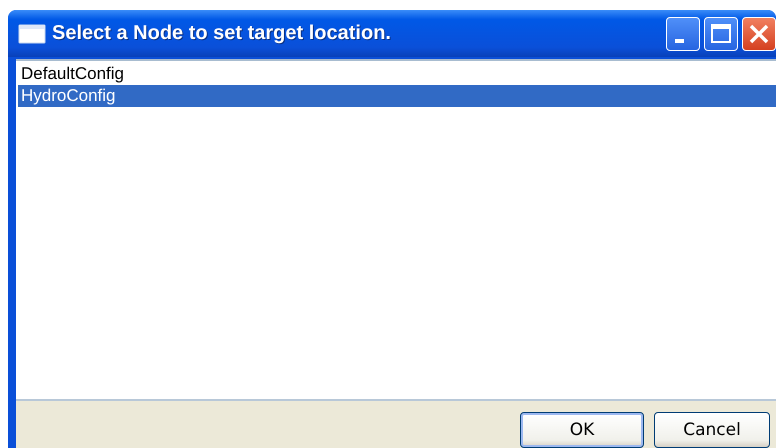  Describe the element at coordinates (683, 33) in the screenshot. I see `minimize-button` at that location.